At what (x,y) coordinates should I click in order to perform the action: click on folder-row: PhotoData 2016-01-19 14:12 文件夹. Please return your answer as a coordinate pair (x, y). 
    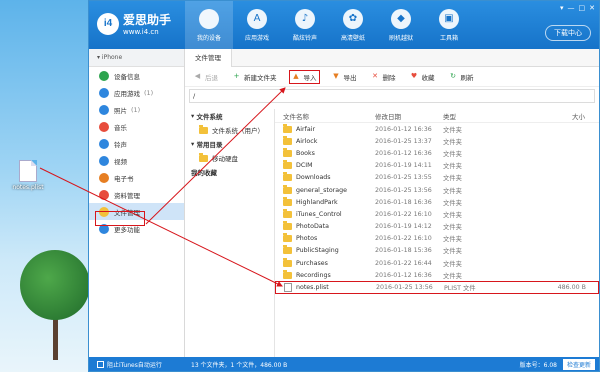
    Looking at the image, I should click on (437, 227).